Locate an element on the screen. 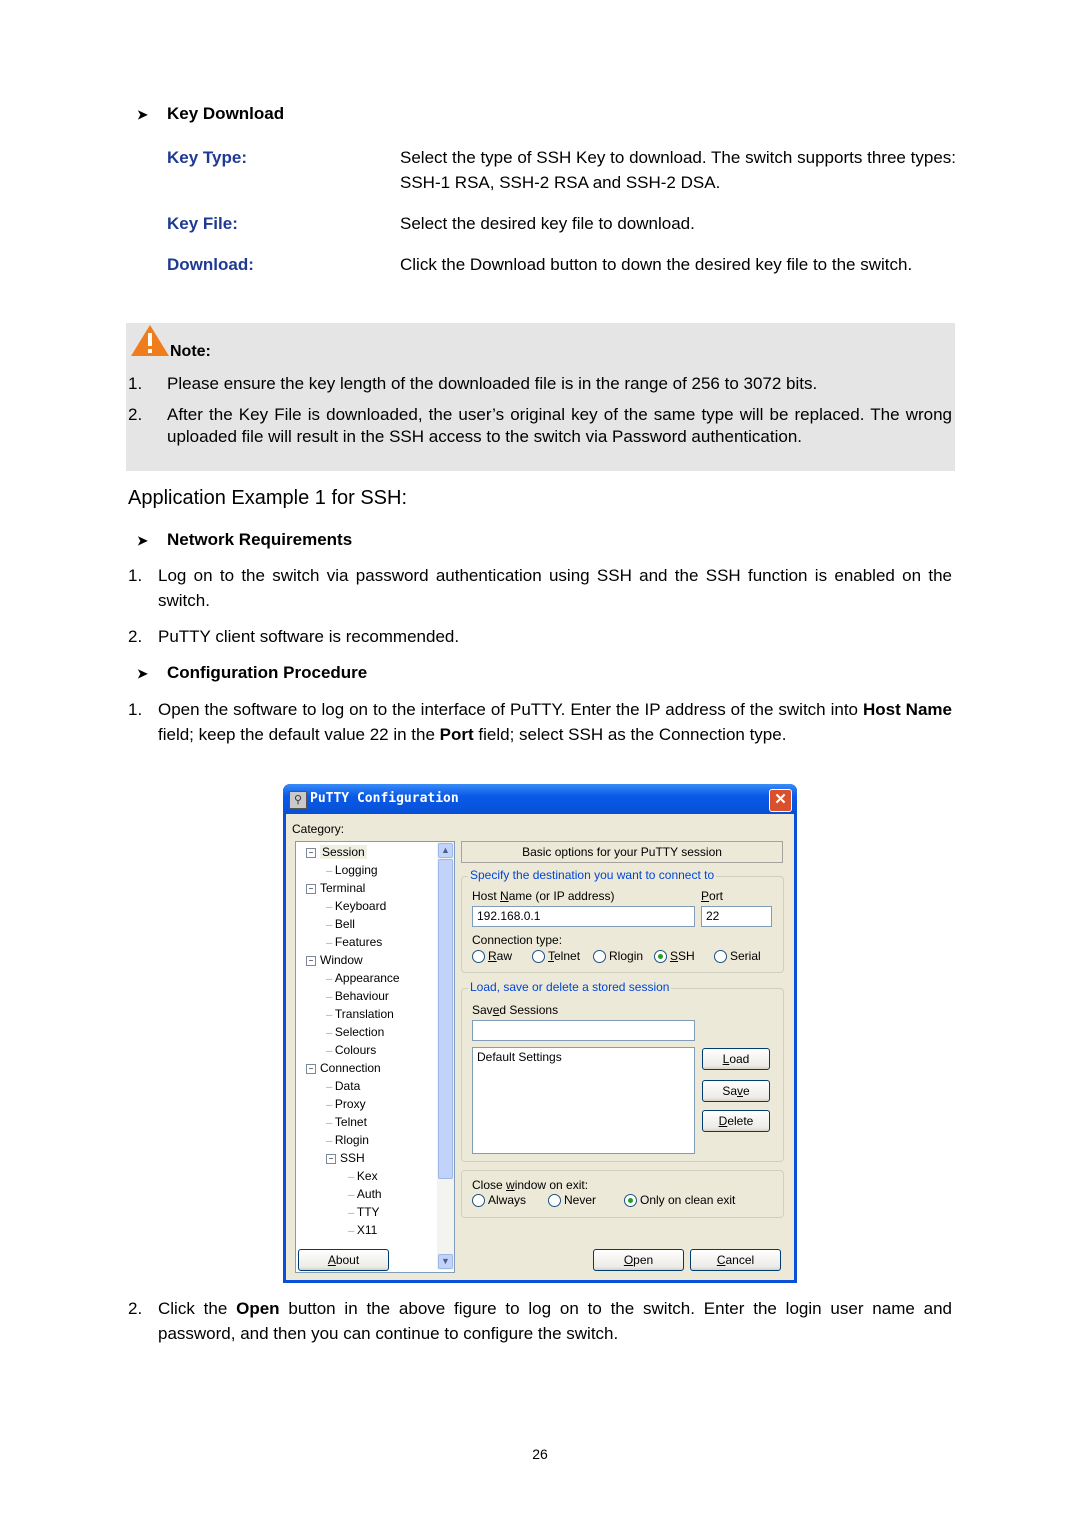  scroll-down-icon: ▼ is located at coordinates (445, 1261).